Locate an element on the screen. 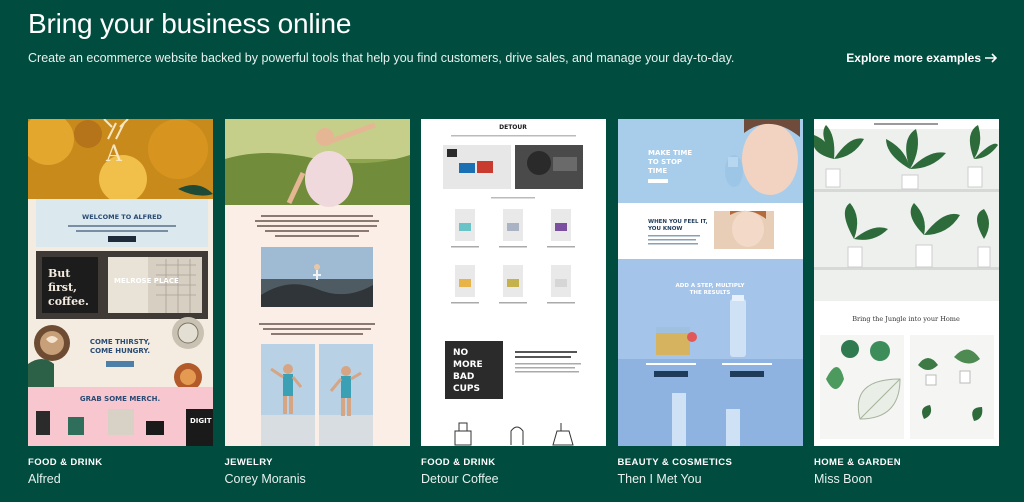 The width and height of the screenshot is (1024, 502). svg-text: But is located at coordinates (59, 273).